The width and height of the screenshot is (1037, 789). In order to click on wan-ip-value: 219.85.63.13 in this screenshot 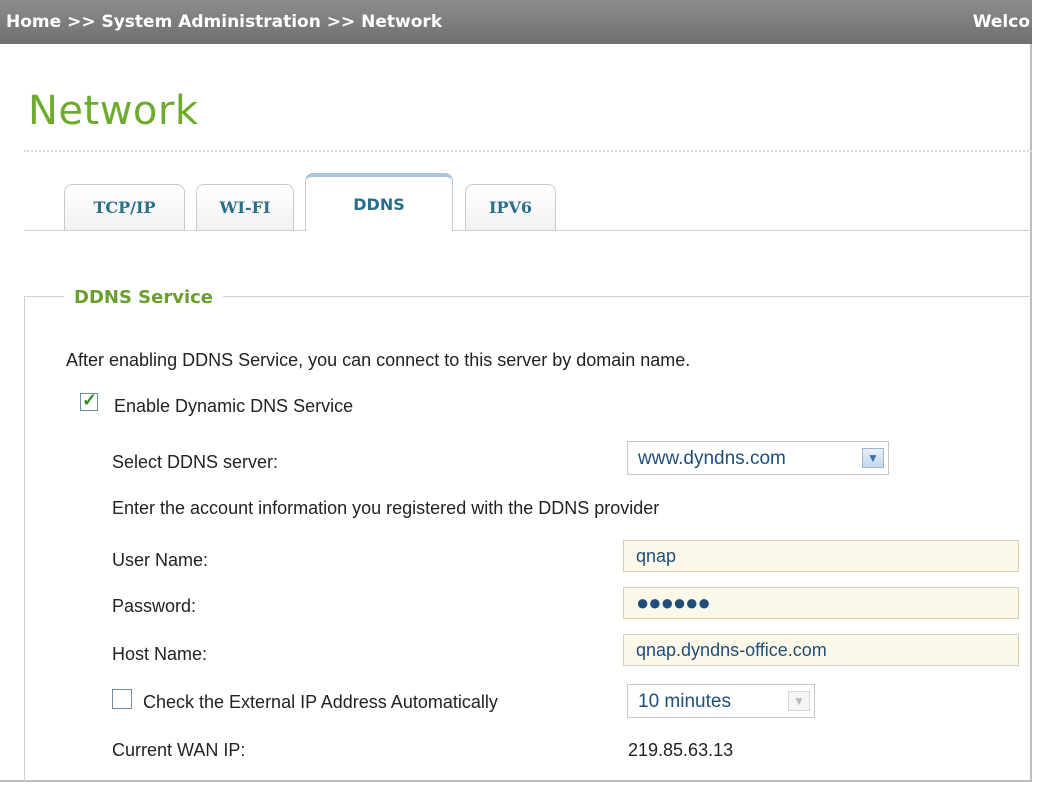, I will do `click(681, 750)`.